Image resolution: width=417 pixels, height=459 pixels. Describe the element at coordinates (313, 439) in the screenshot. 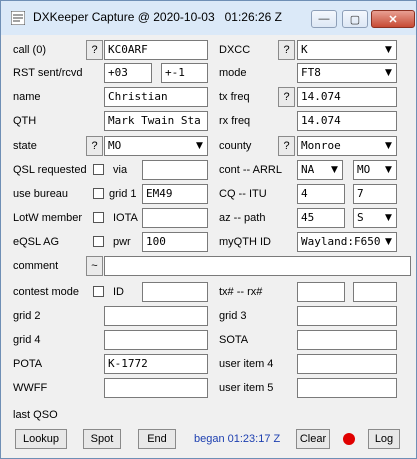

I see `clear-button: Clear` at that location.